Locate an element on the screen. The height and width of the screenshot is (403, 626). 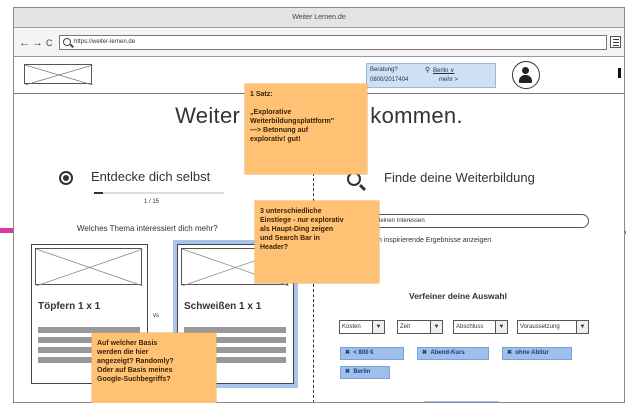
filter-chip: ✖ Berlin is located at coordinates (365, 372).